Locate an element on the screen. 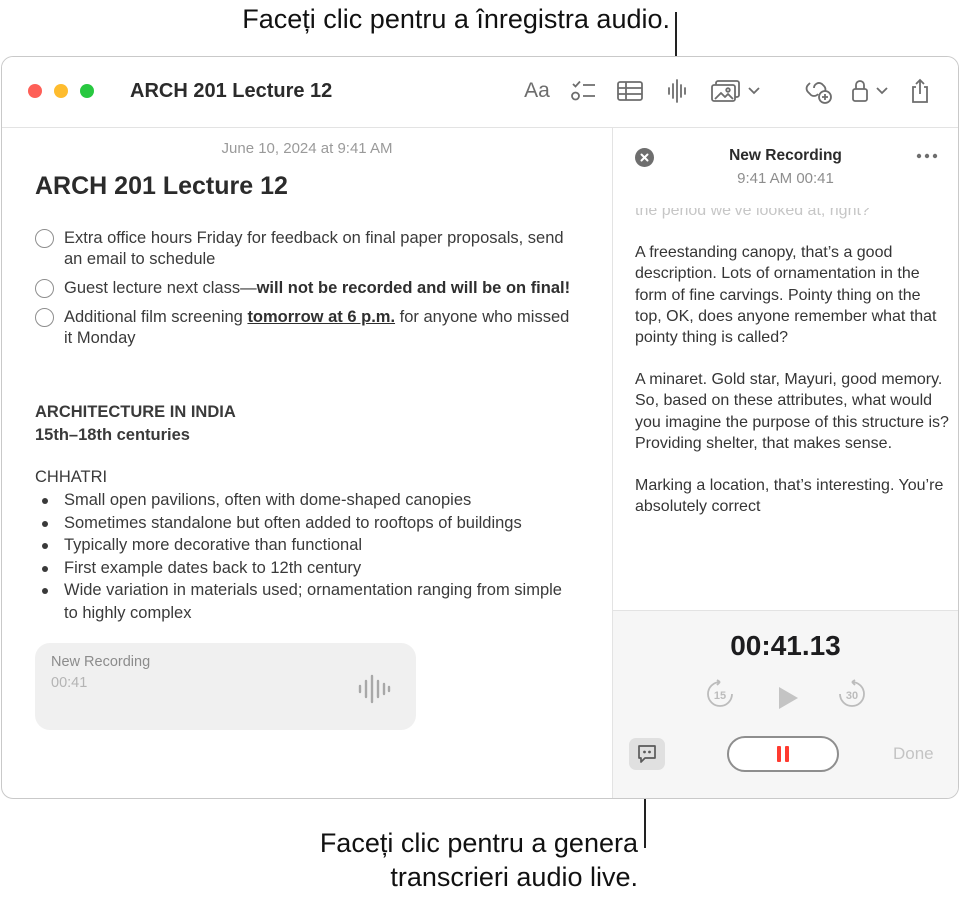 This screenshot has height=899, width=960. format-icon: Aa is located at coordinates (537, 90).